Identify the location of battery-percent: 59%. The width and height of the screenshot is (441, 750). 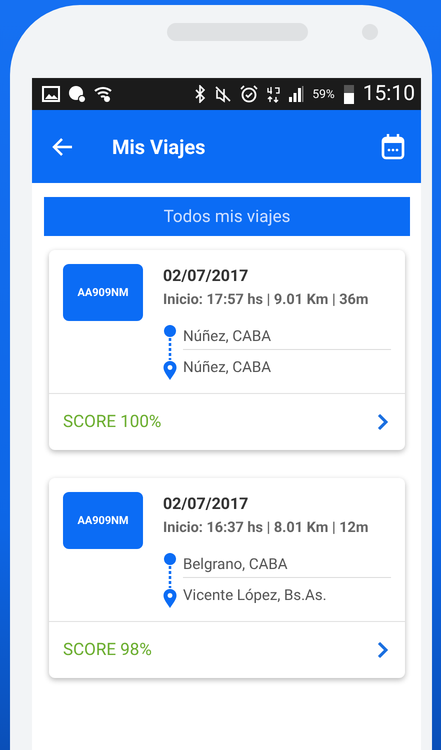
(323, 94).